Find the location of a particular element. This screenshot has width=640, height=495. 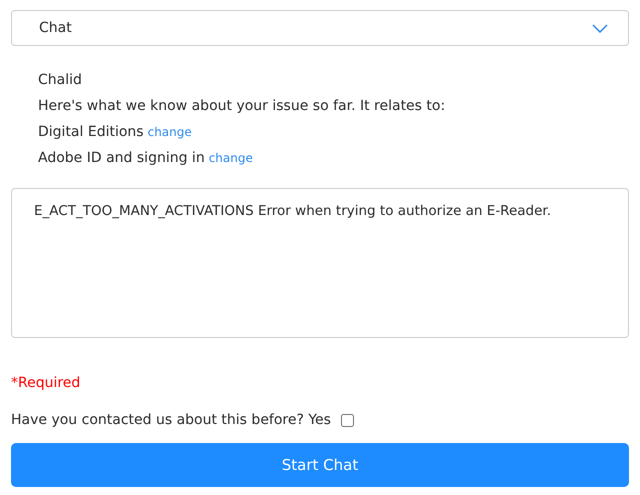

yes-checkbox is located at coordinates (347, 420).